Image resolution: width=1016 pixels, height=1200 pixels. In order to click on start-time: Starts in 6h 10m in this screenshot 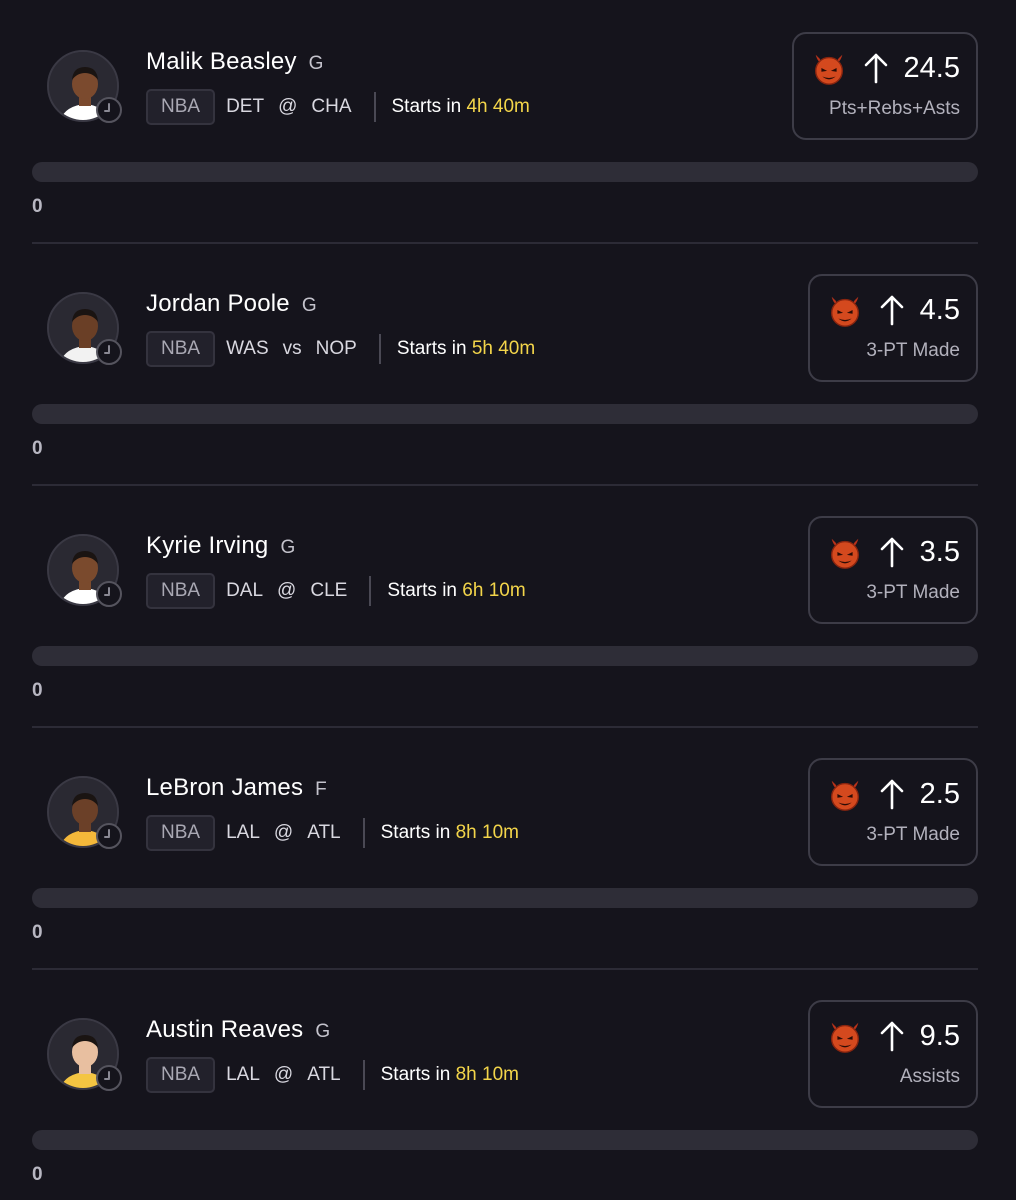, I will do `click(456, 591)`.